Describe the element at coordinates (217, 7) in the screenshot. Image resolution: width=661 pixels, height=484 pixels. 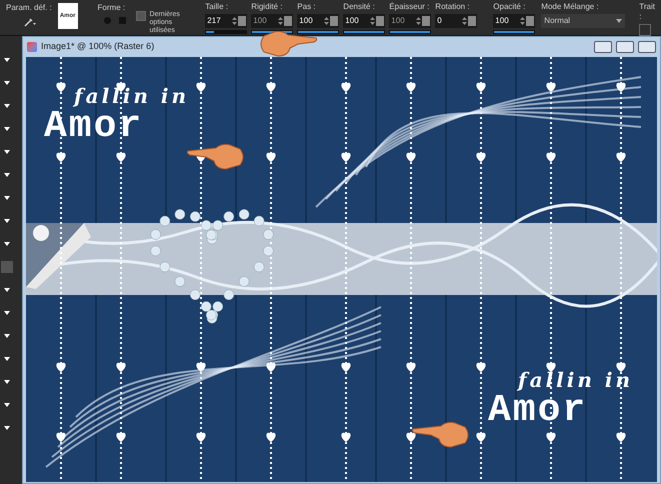
I see `field-label: Taille :` at that location.